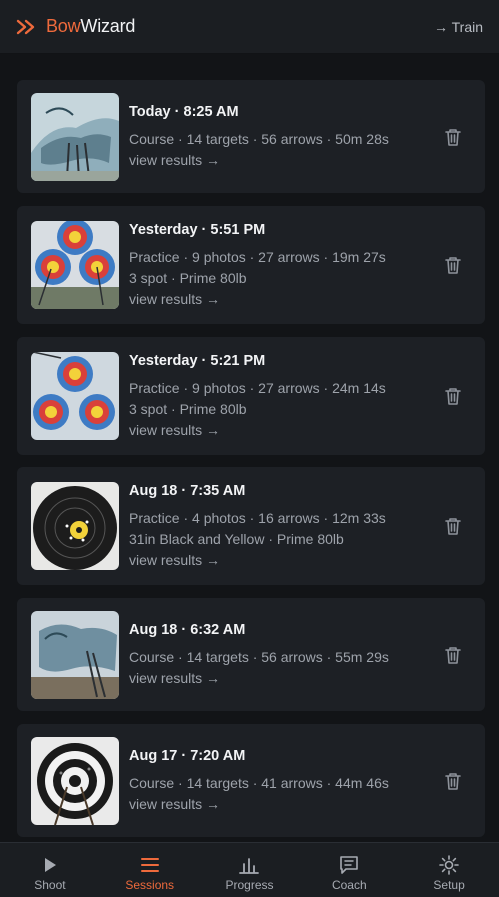 The width and height of the screenshot is (499, 897). Describe the element at coordinates (349, 865) in the screenshot. I see `chat-icon` at that location.